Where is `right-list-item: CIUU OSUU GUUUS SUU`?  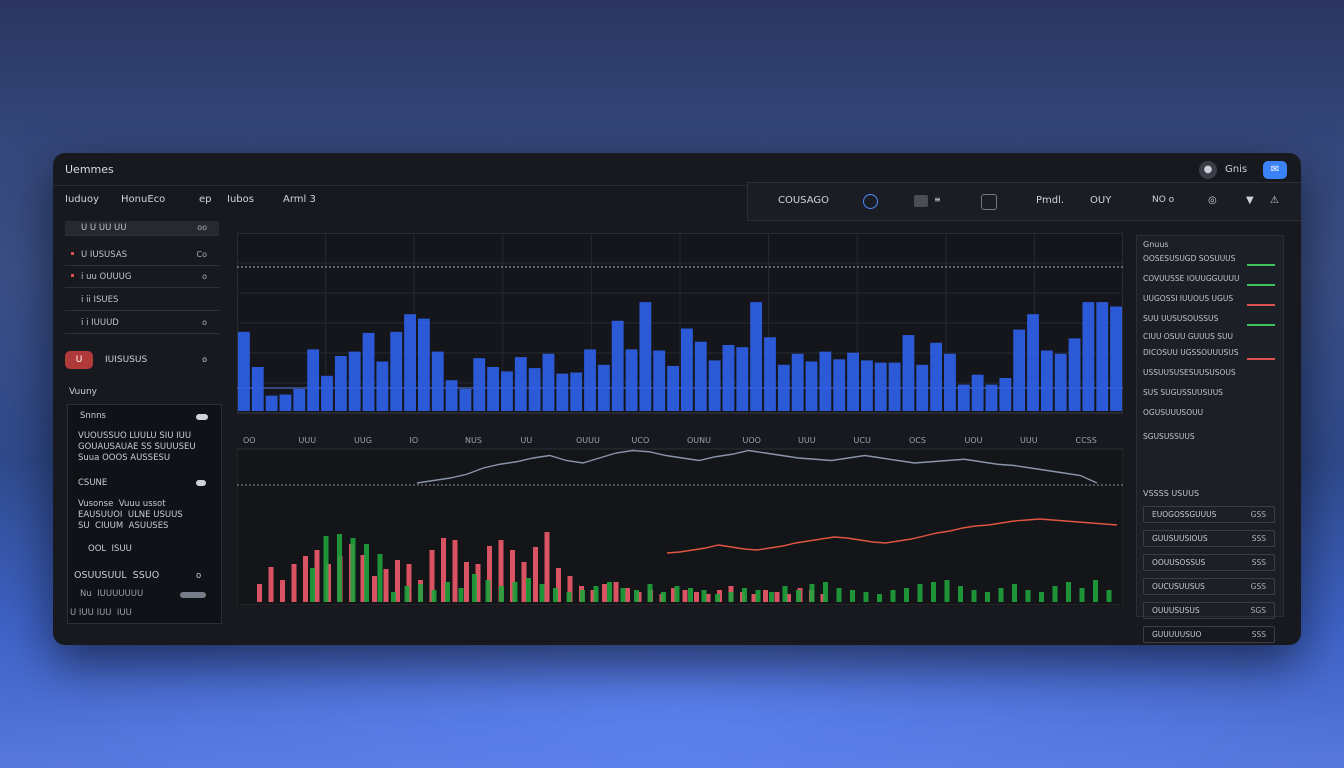
right-list-item: CIUU OSUU GUUUS SUU is located at coordinates (1209, 336).